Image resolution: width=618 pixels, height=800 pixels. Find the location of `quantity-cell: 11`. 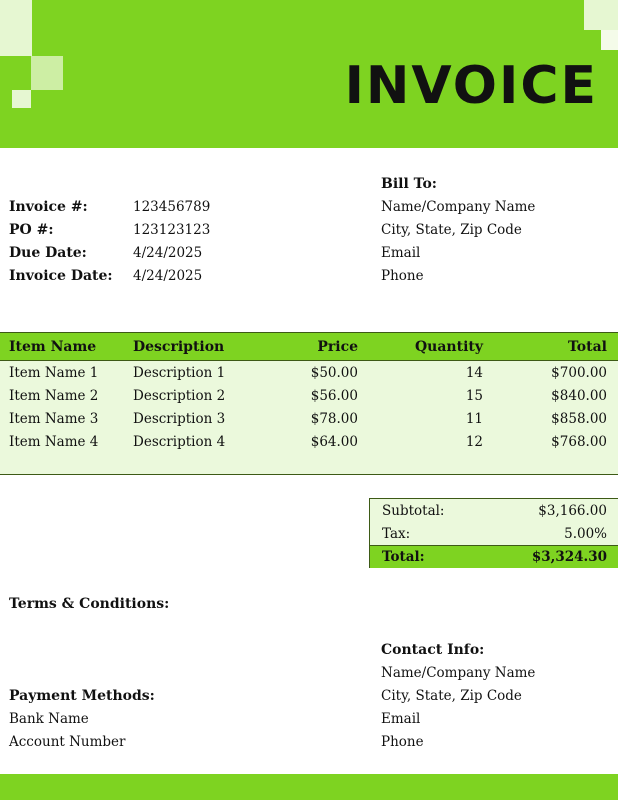

quantity-cell: 11 is located at coordinates (474, 419).